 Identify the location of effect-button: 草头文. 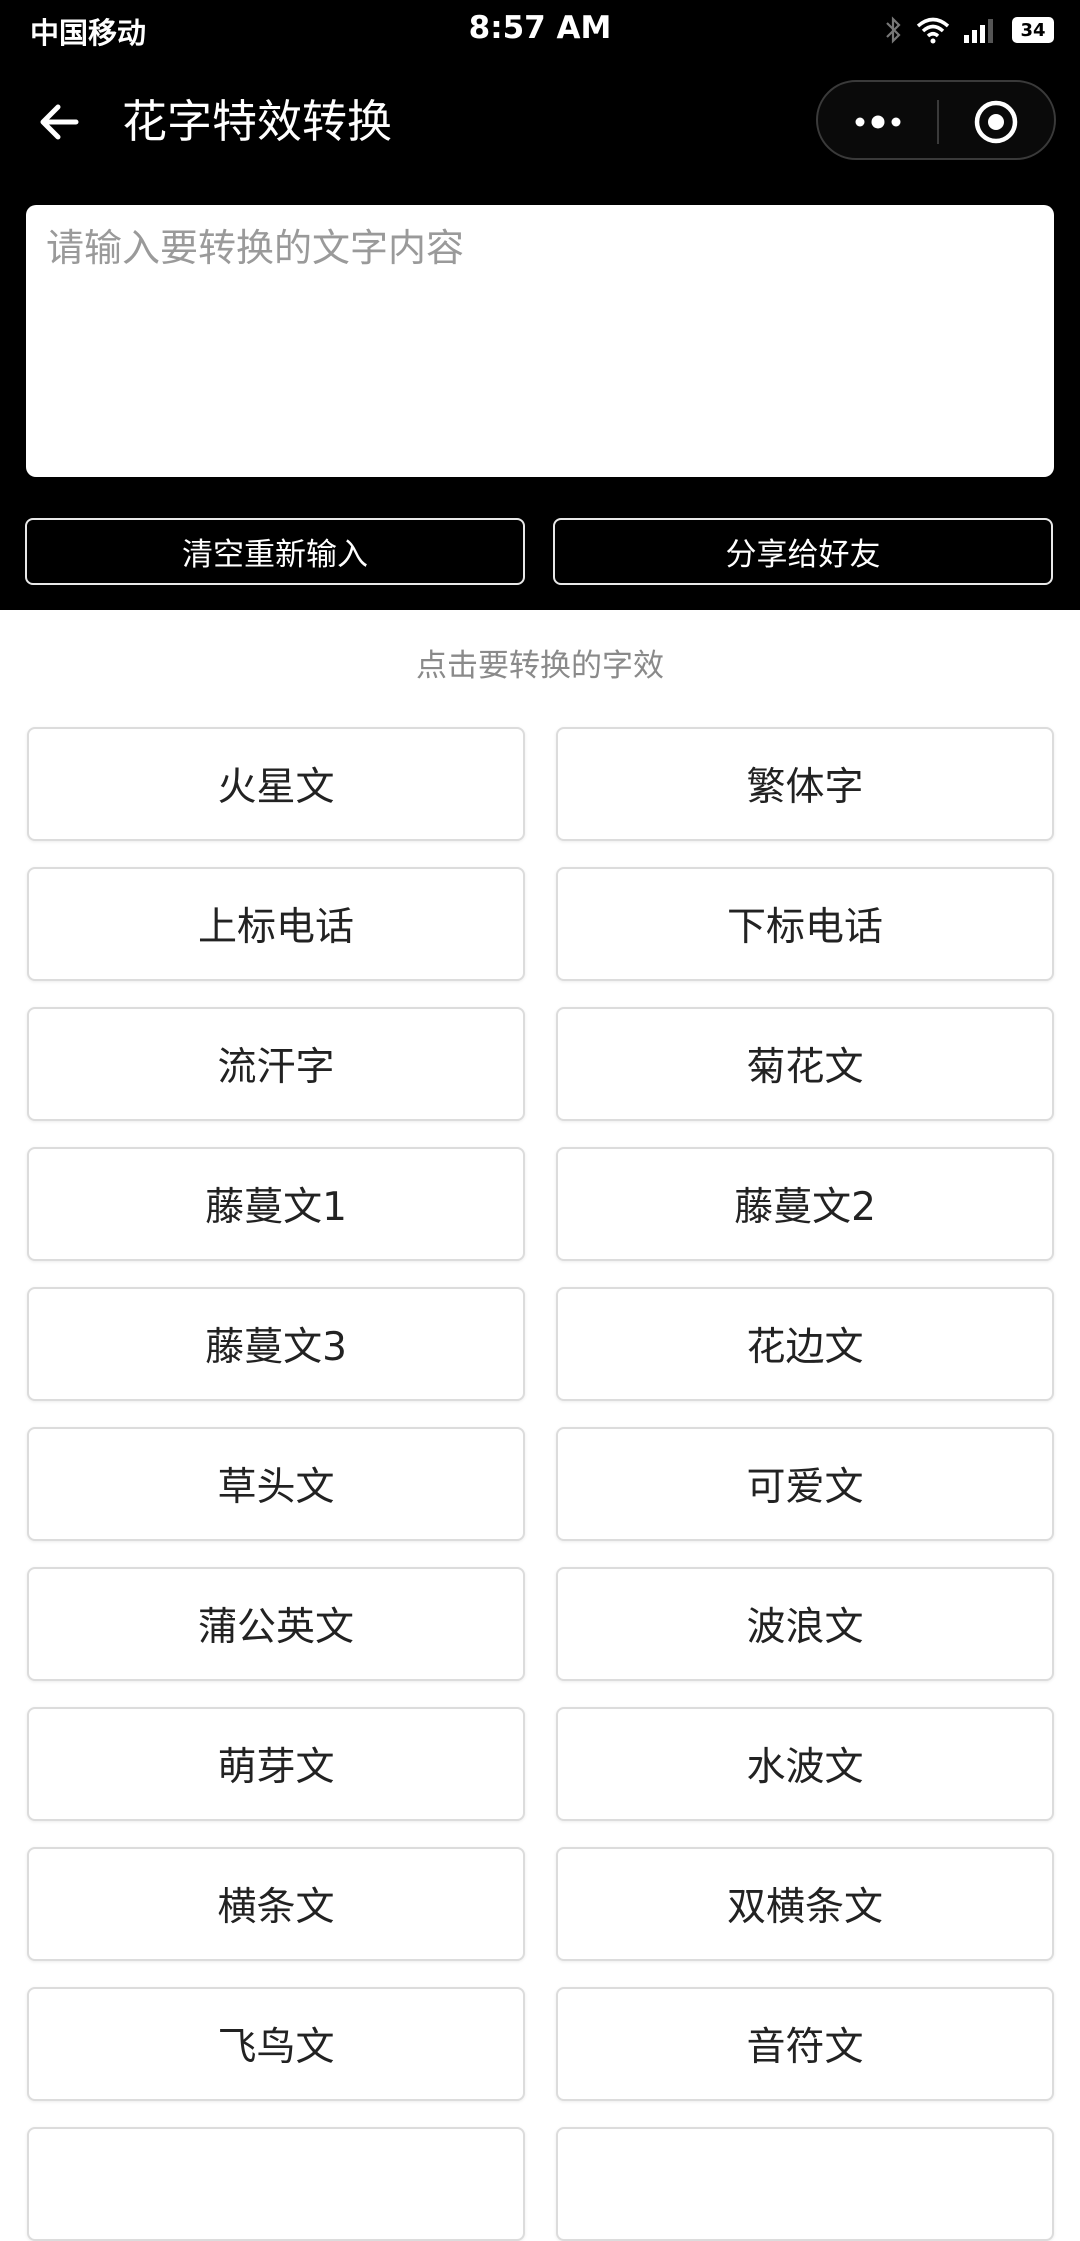
(276, 1484).